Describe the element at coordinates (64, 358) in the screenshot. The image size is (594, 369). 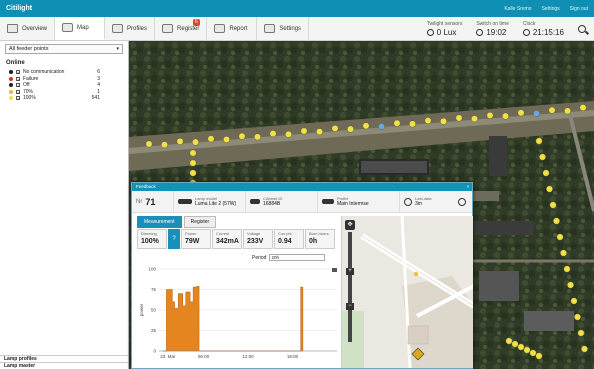
I see `lamp-profiles-panel: Lamp profiles` at that location.